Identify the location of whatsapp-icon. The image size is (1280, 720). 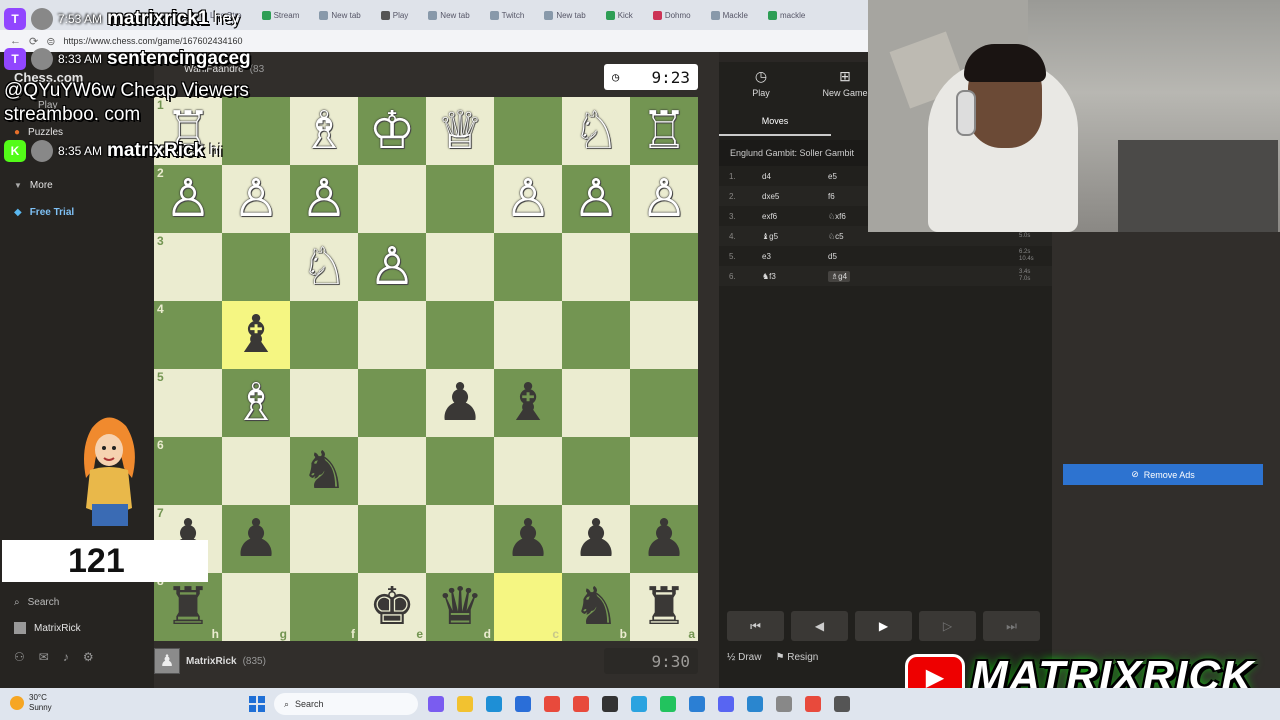
(668, 704).